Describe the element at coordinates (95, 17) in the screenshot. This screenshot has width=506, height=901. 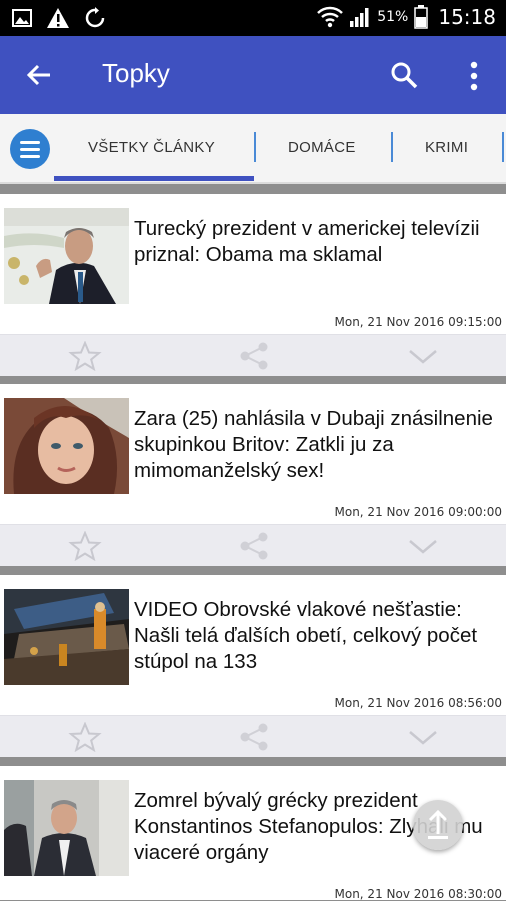
I see `sync-icon` at that location.